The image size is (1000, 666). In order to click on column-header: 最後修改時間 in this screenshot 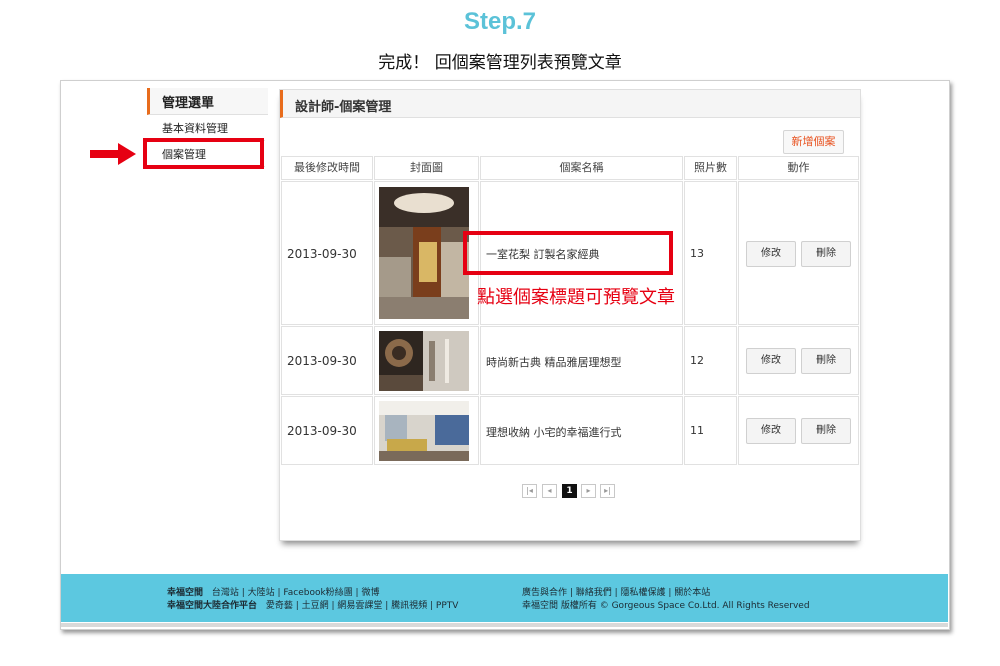, I will do `click(327, 168)`.